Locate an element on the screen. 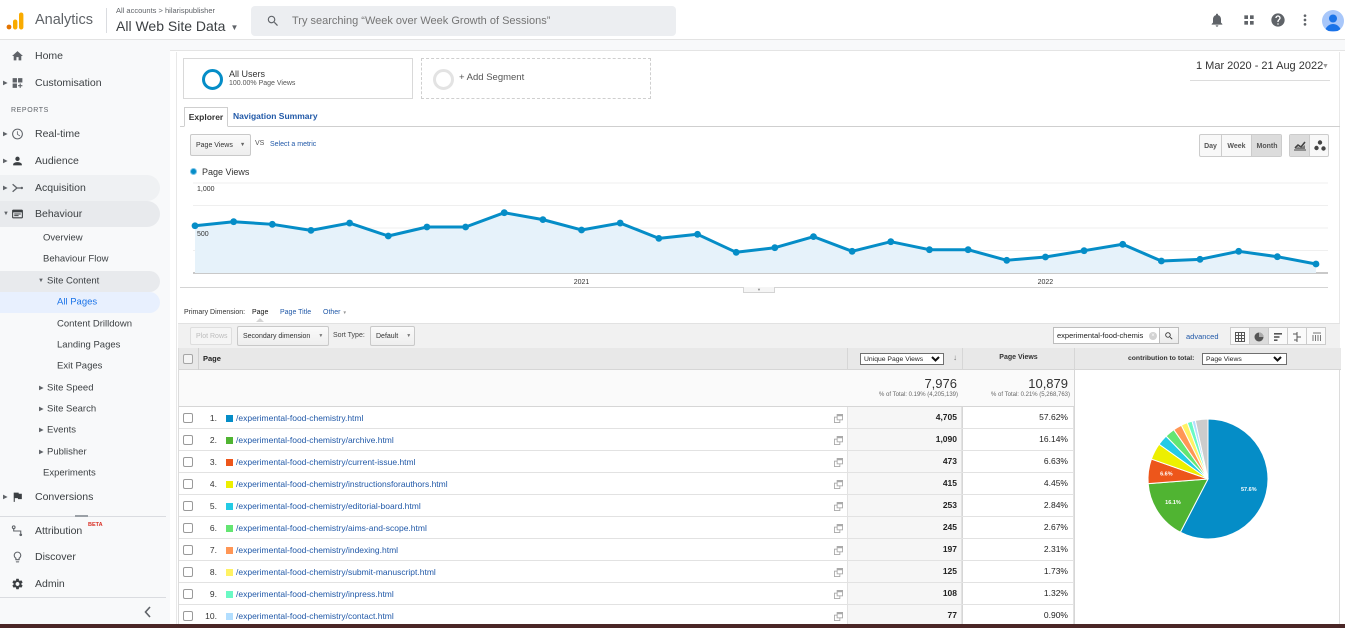 This screenshot has height=628, width=1345. view-data-table-button is located at coordinates (1240, 336).